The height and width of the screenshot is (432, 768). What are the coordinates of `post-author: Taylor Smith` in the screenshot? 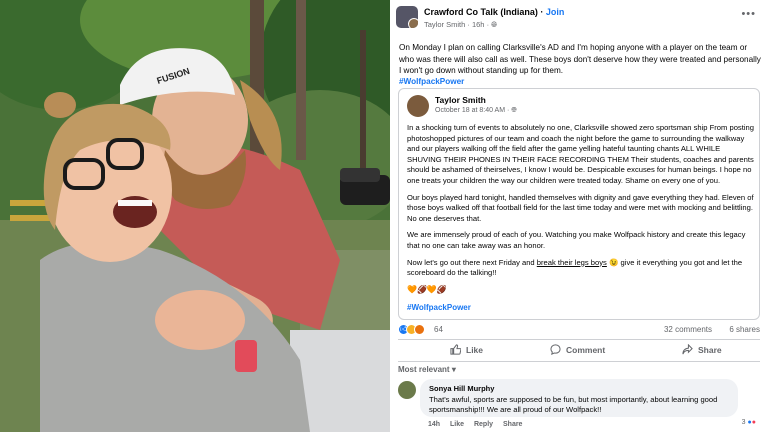 It's located at (444, 24).